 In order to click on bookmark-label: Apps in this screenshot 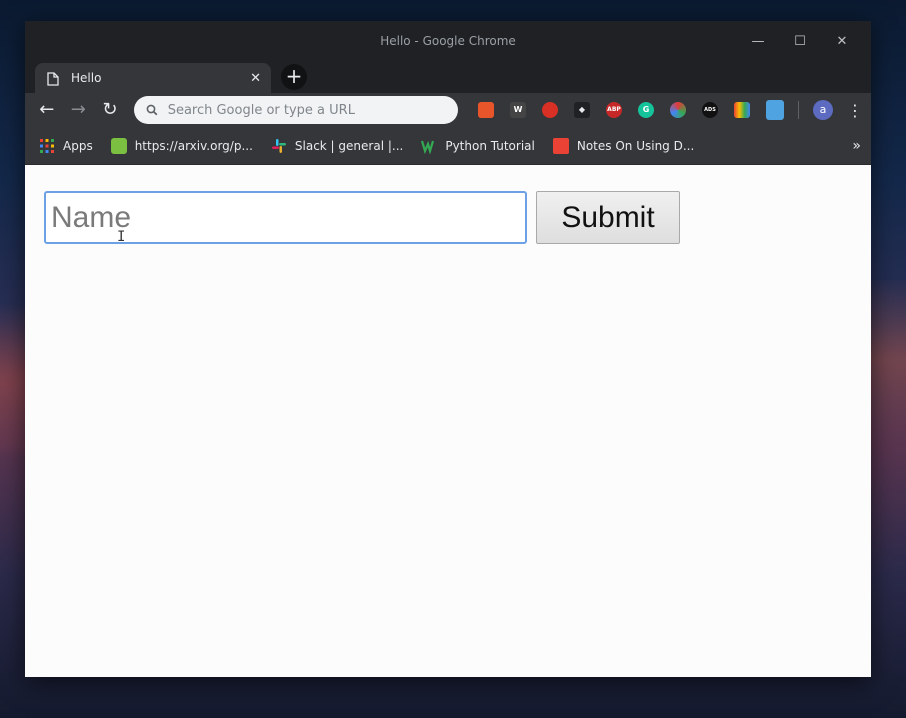, I will do `click(78, 145)`.